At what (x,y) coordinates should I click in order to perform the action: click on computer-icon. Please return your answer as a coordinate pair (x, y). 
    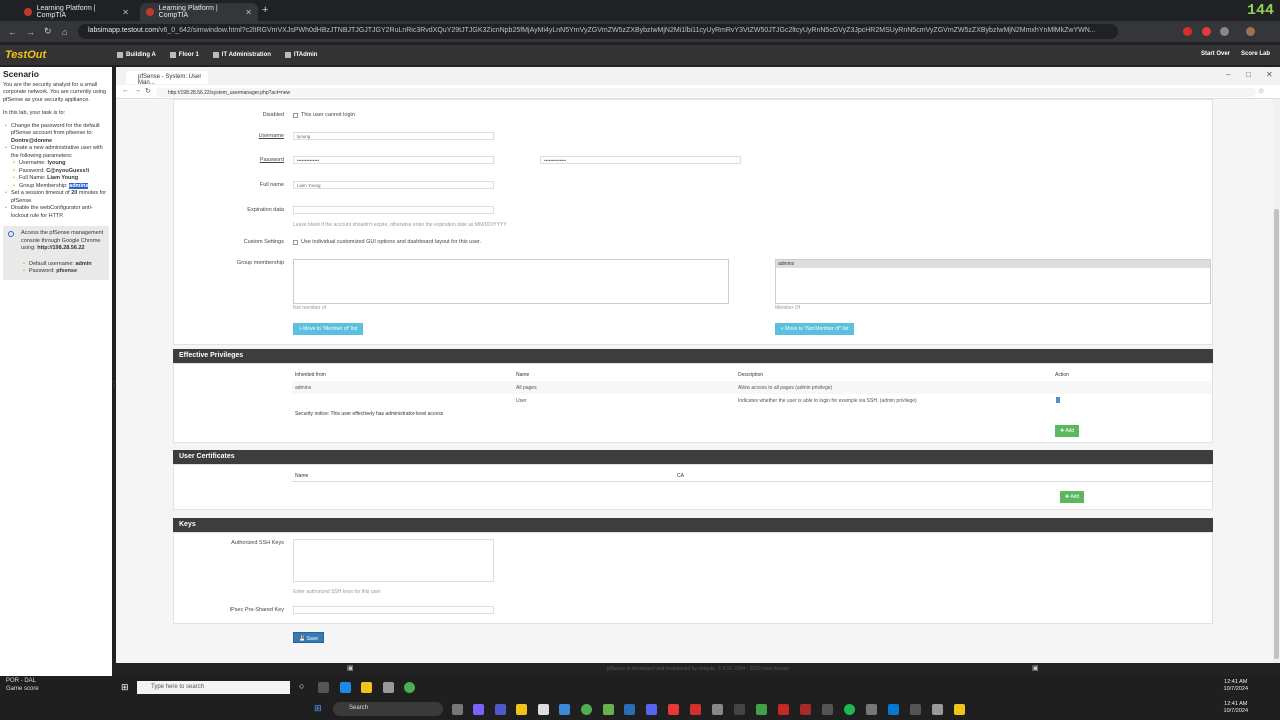
    Looking at the image, I should click on (287, 55).